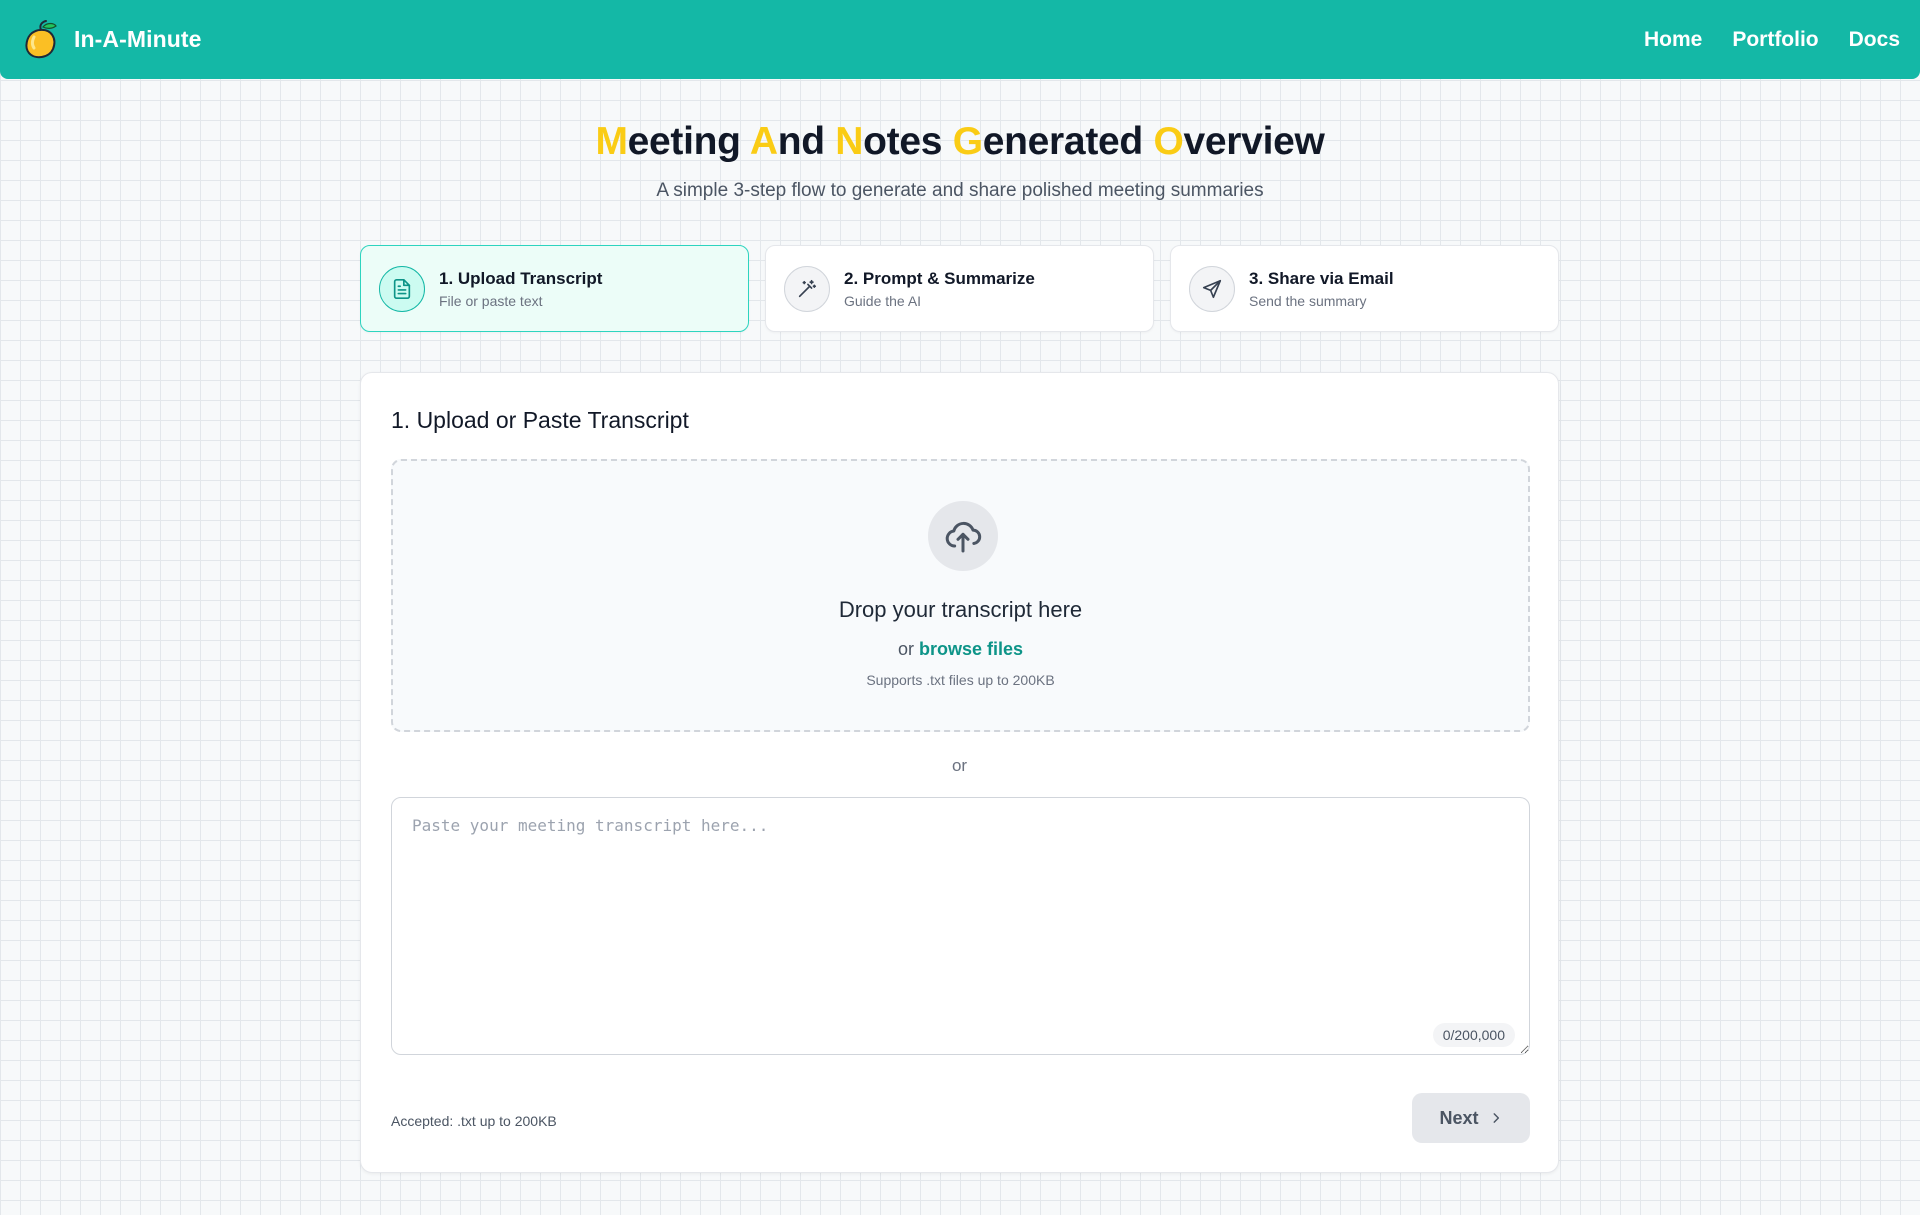  Describe the element at coordinates (883, 300) in the screenshot. I see `step-subtitle: Guide the AI` at that location.